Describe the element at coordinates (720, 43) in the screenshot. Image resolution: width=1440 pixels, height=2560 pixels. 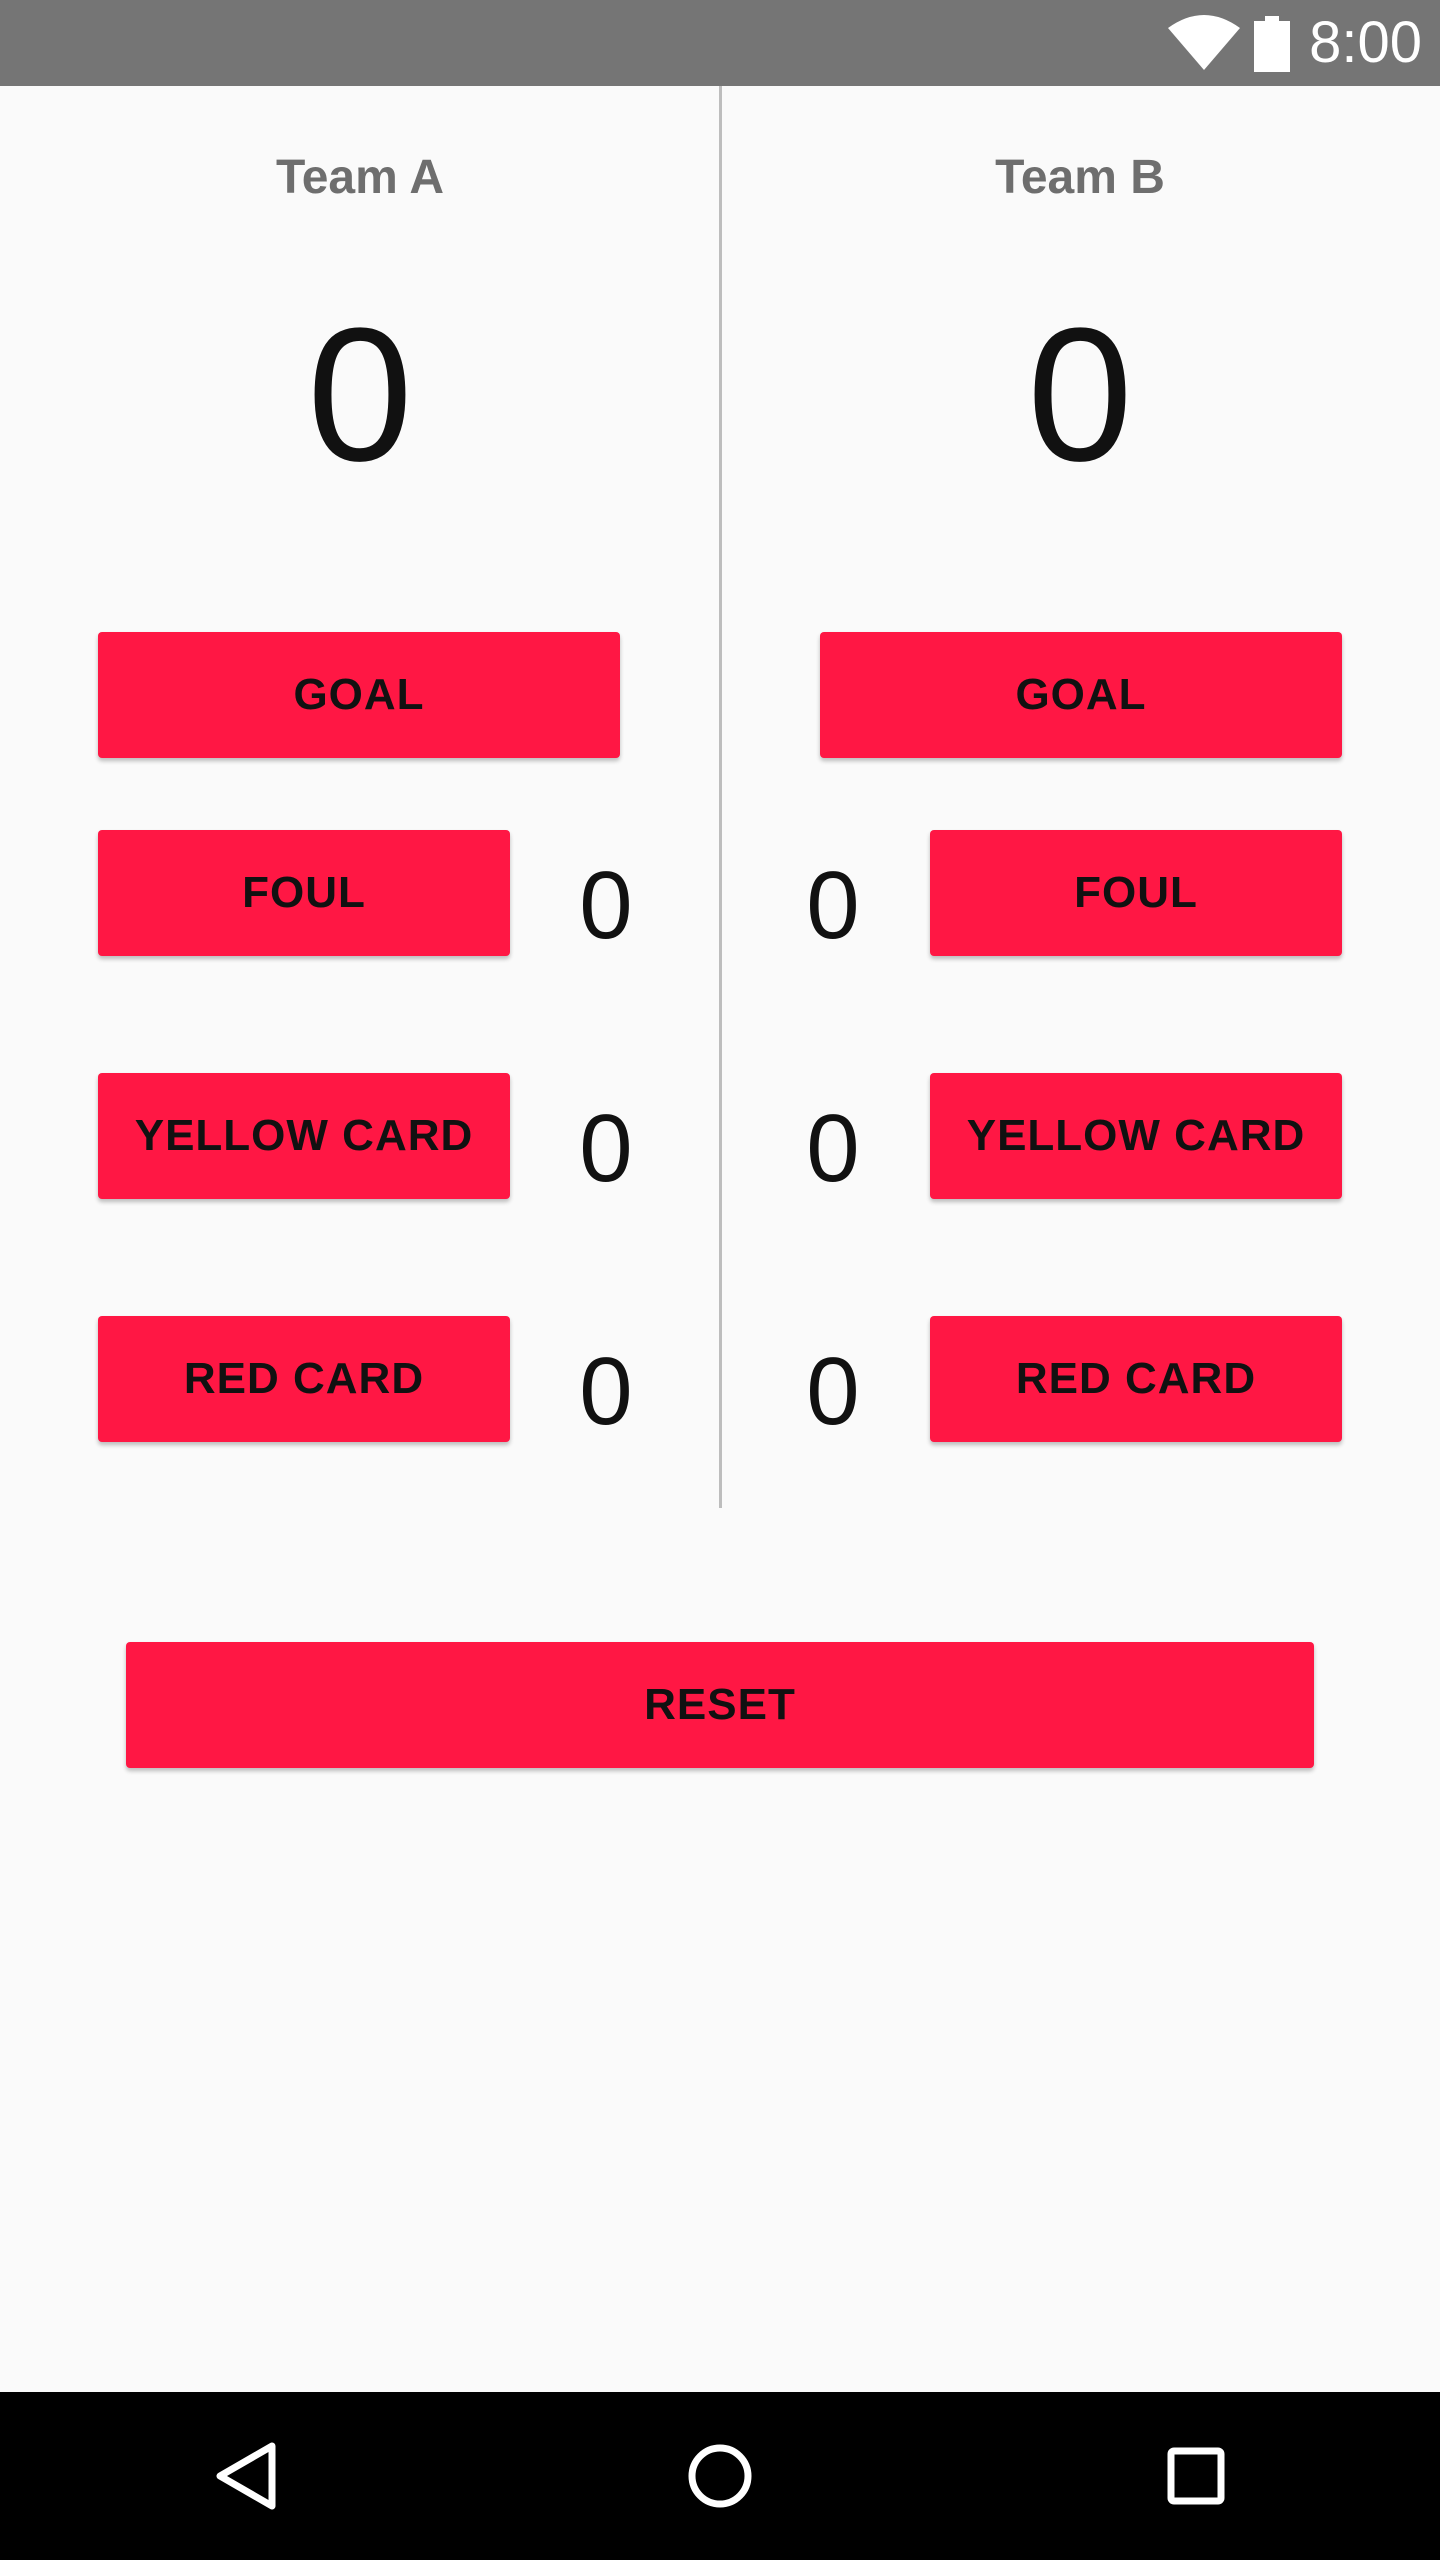
I see `status-bar: 8:00` at that location.